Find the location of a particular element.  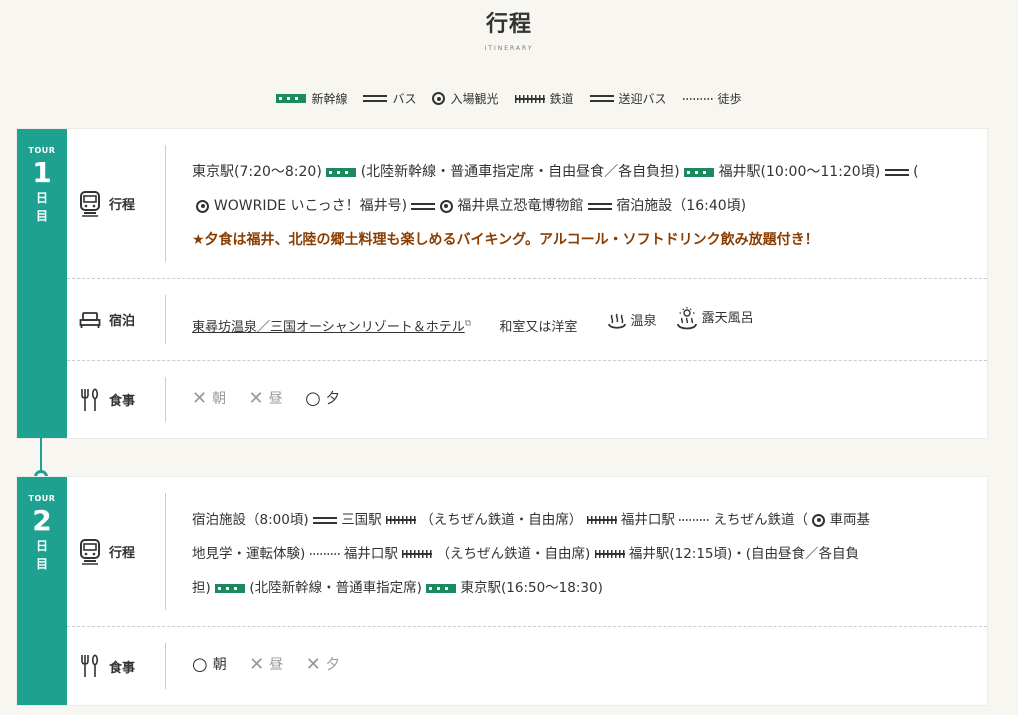

meal-name: 朝 is located at coordinates (219, 399).